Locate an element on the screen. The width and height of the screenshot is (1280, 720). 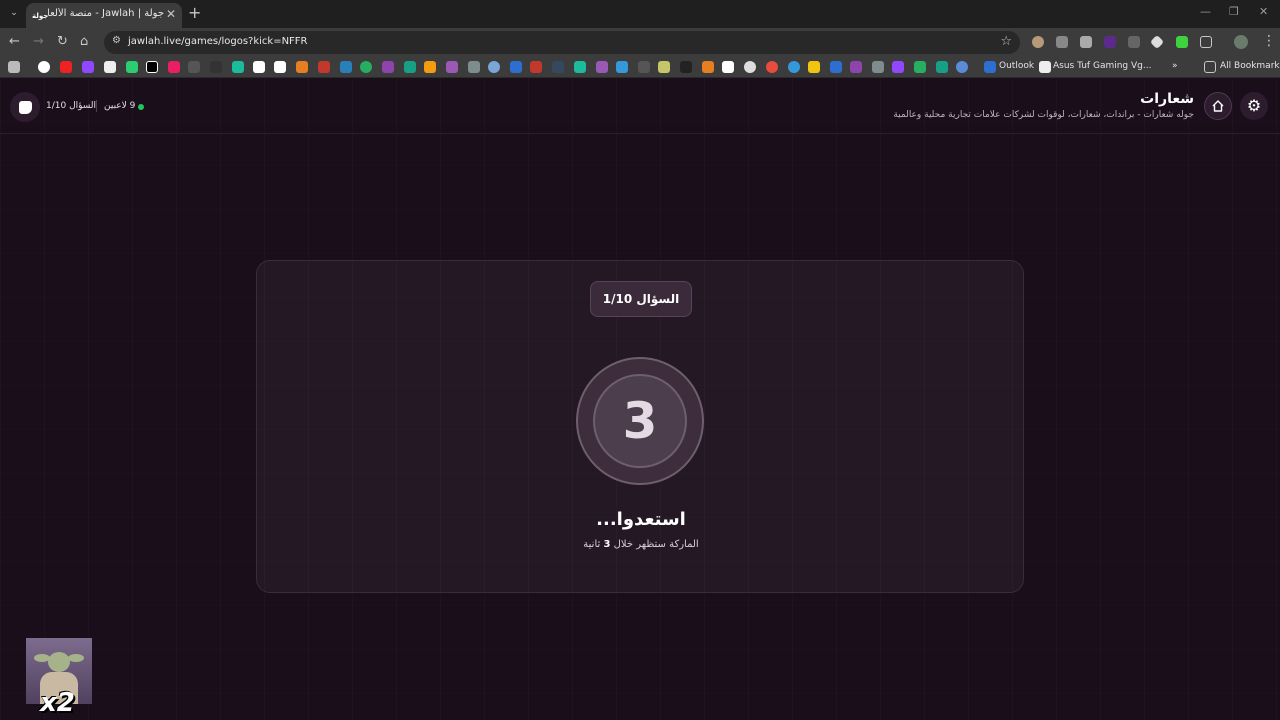
extensions-puzzle-icon is located at coordinates (1206, 42).